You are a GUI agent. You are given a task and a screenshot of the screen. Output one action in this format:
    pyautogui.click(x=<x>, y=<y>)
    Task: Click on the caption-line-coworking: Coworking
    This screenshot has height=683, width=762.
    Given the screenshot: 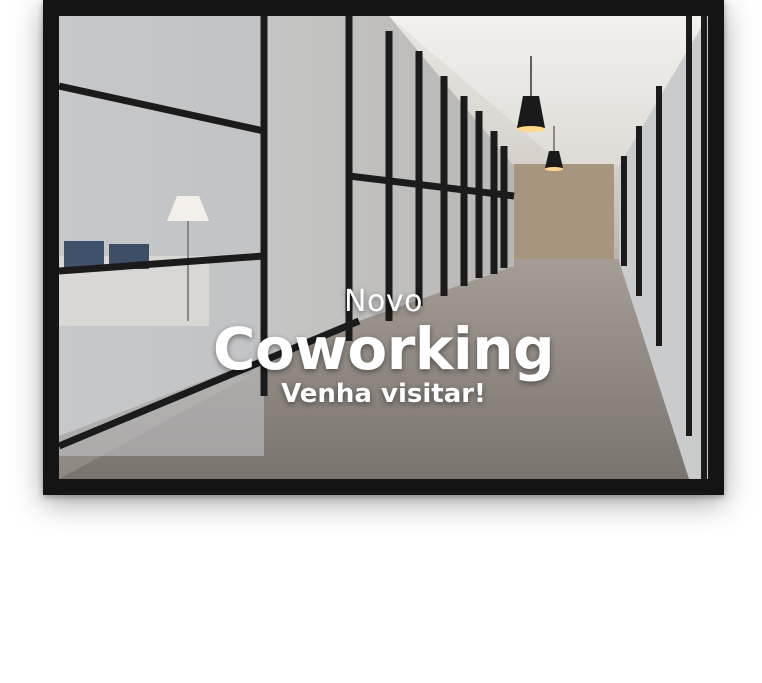 What is the action you would take?
    pyautogui.click(x=383, y=349)
    